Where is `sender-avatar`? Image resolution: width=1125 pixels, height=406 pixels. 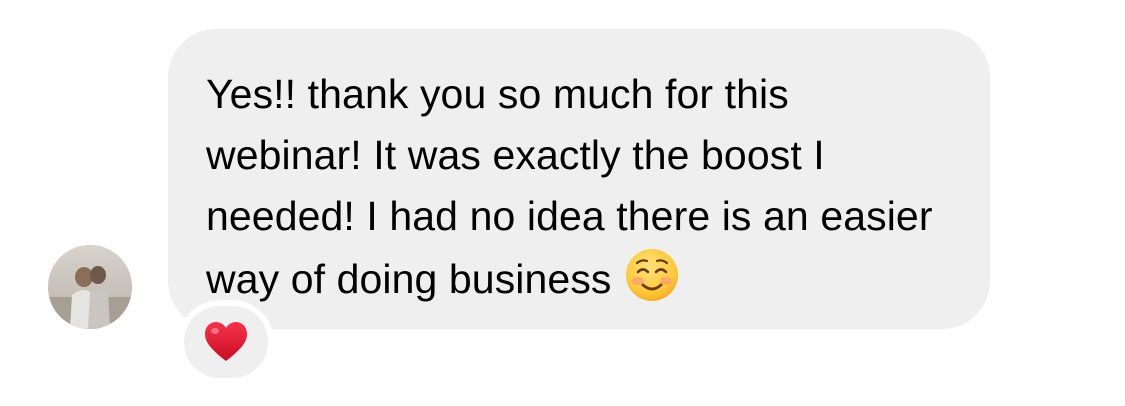
sender-avatar is located at coordinates (90, 287).